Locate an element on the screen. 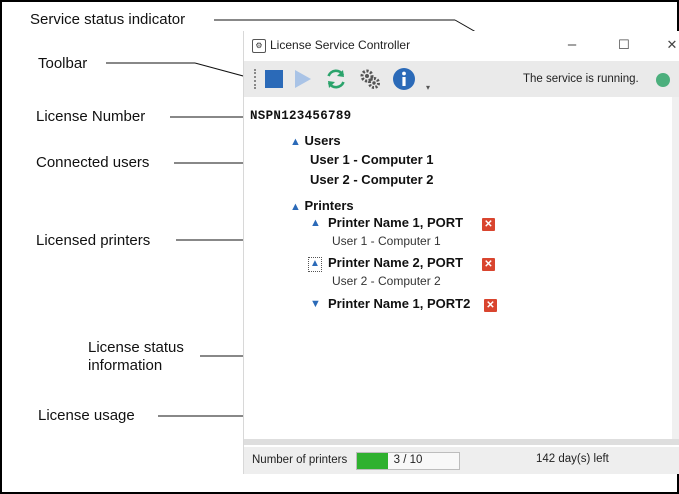  license-usage-bar: 3 / 10 is located at coordinates (408, 461).